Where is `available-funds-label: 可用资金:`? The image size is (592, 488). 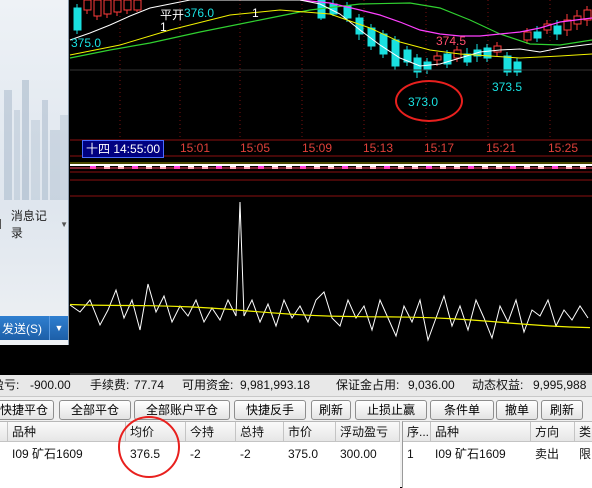
available-funds-label: 可用资金: is located at coordinates (208, 385).